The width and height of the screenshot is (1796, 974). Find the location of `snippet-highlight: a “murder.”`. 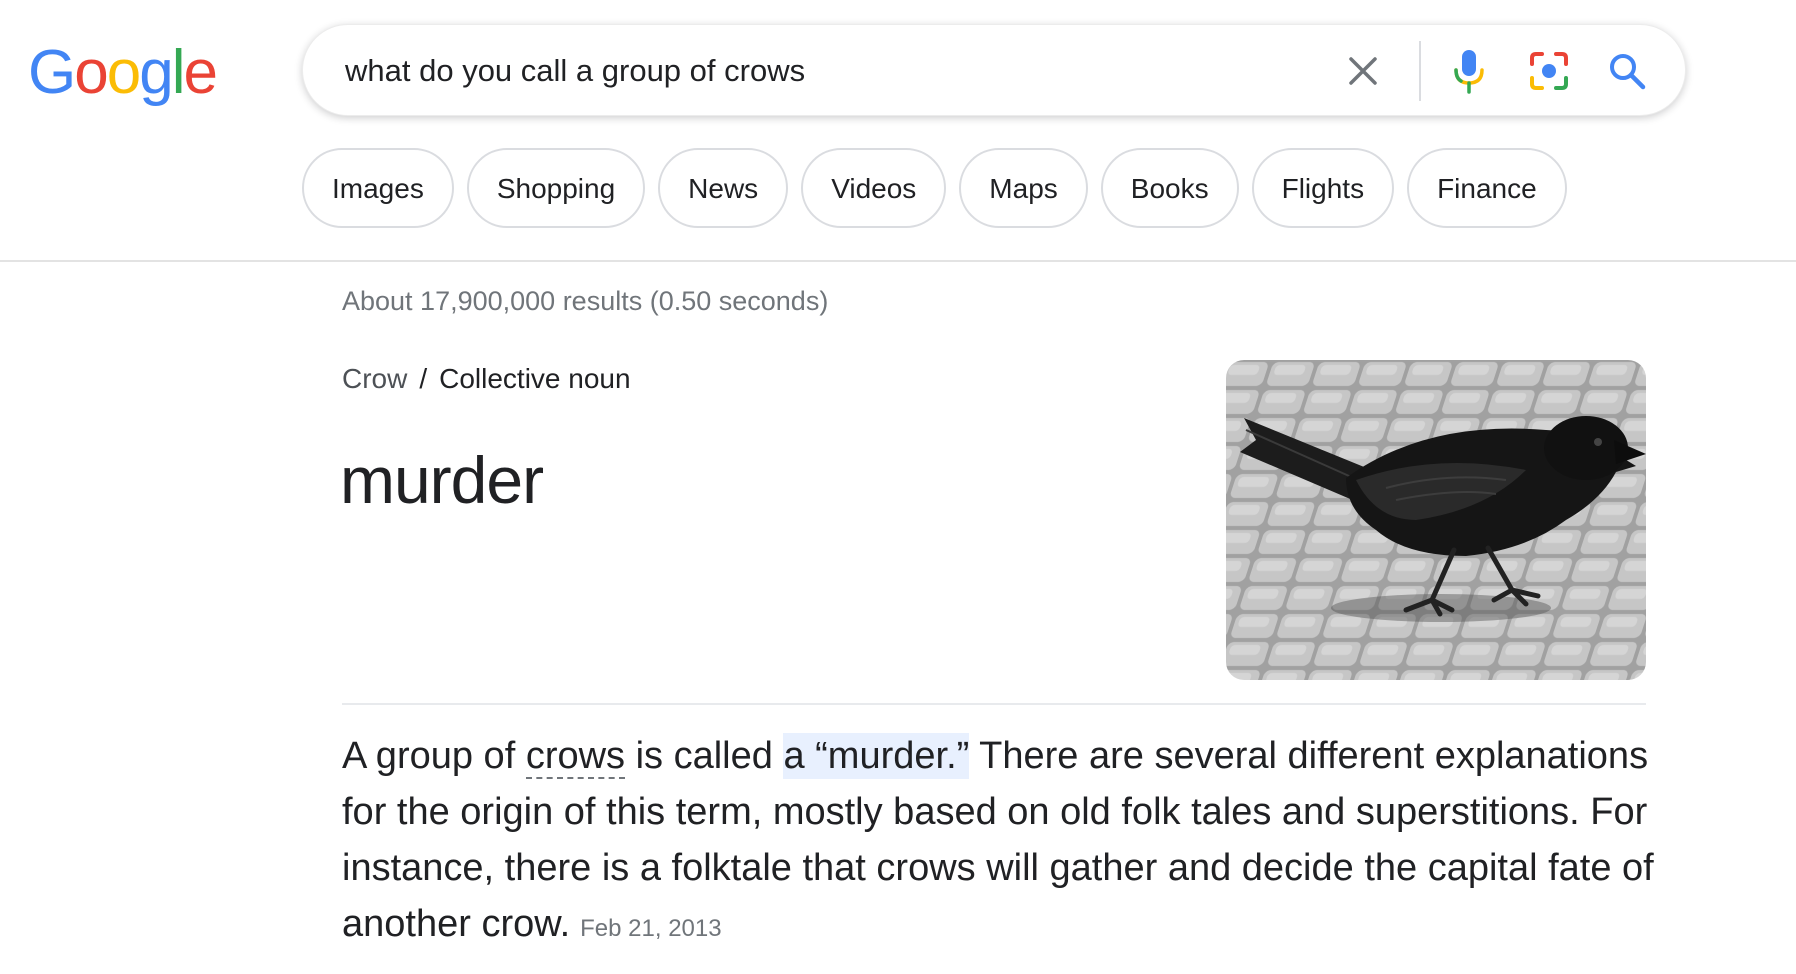

snippet-highlight: a “murder.” is located at coordinates (876, 756).